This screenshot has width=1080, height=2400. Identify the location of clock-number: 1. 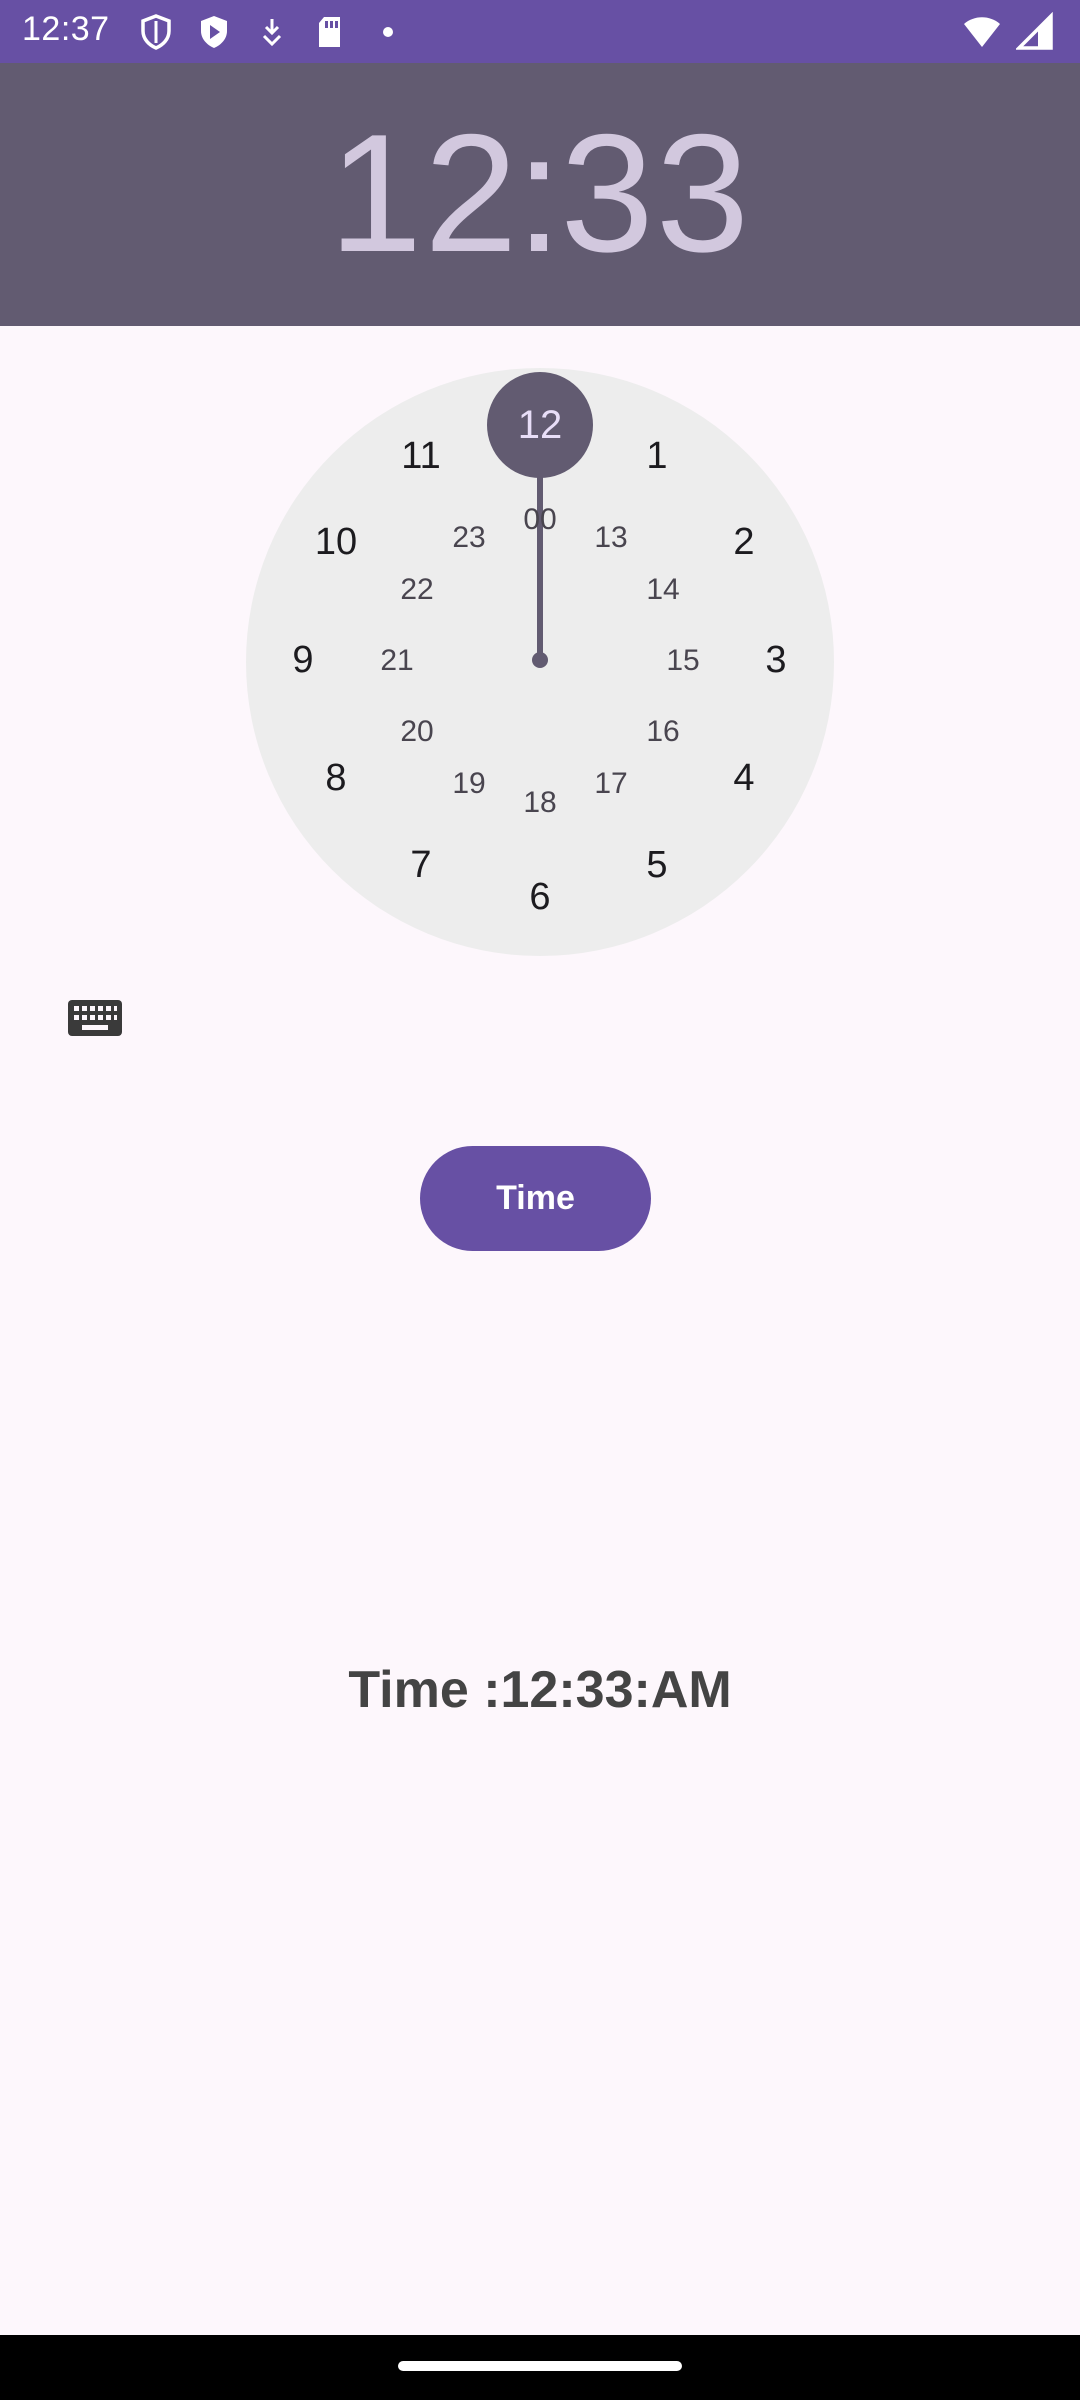
(656, 456).